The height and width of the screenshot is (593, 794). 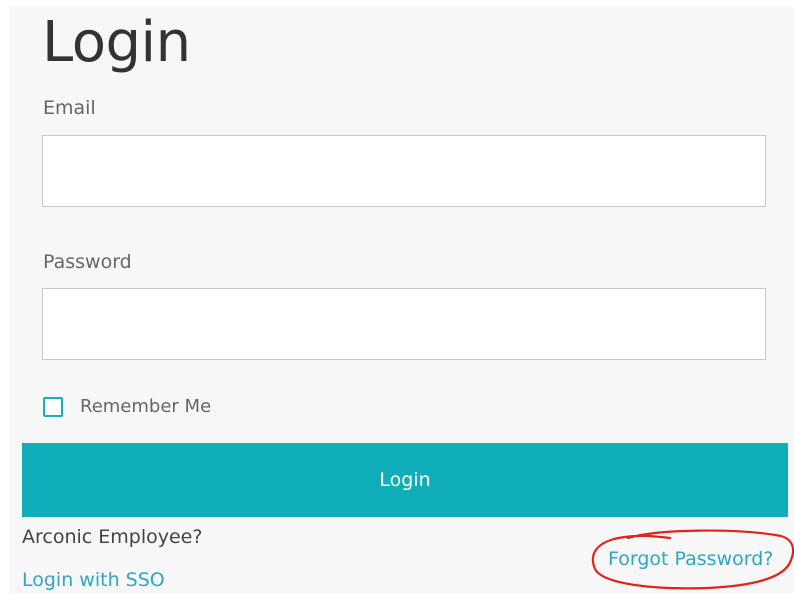 I want to click on annotation-stroke, so click(x=692, y=559).